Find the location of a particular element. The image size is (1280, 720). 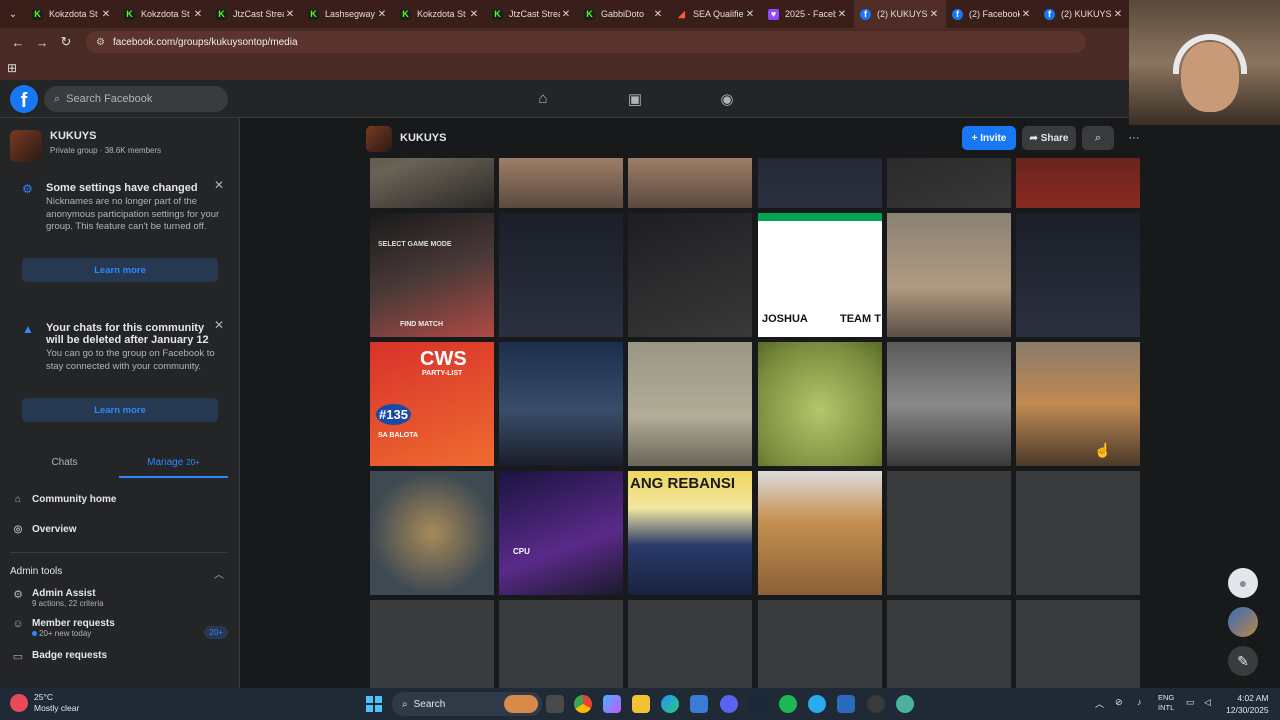

browser-tab: ♥ 2025 - Faceb ✕ is located at coordinates (808, 14).